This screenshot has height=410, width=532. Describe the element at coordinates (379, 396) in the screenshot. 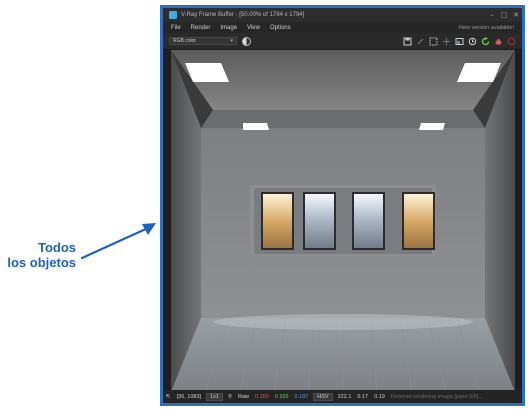

I see `status-v: 0.19` at that location.